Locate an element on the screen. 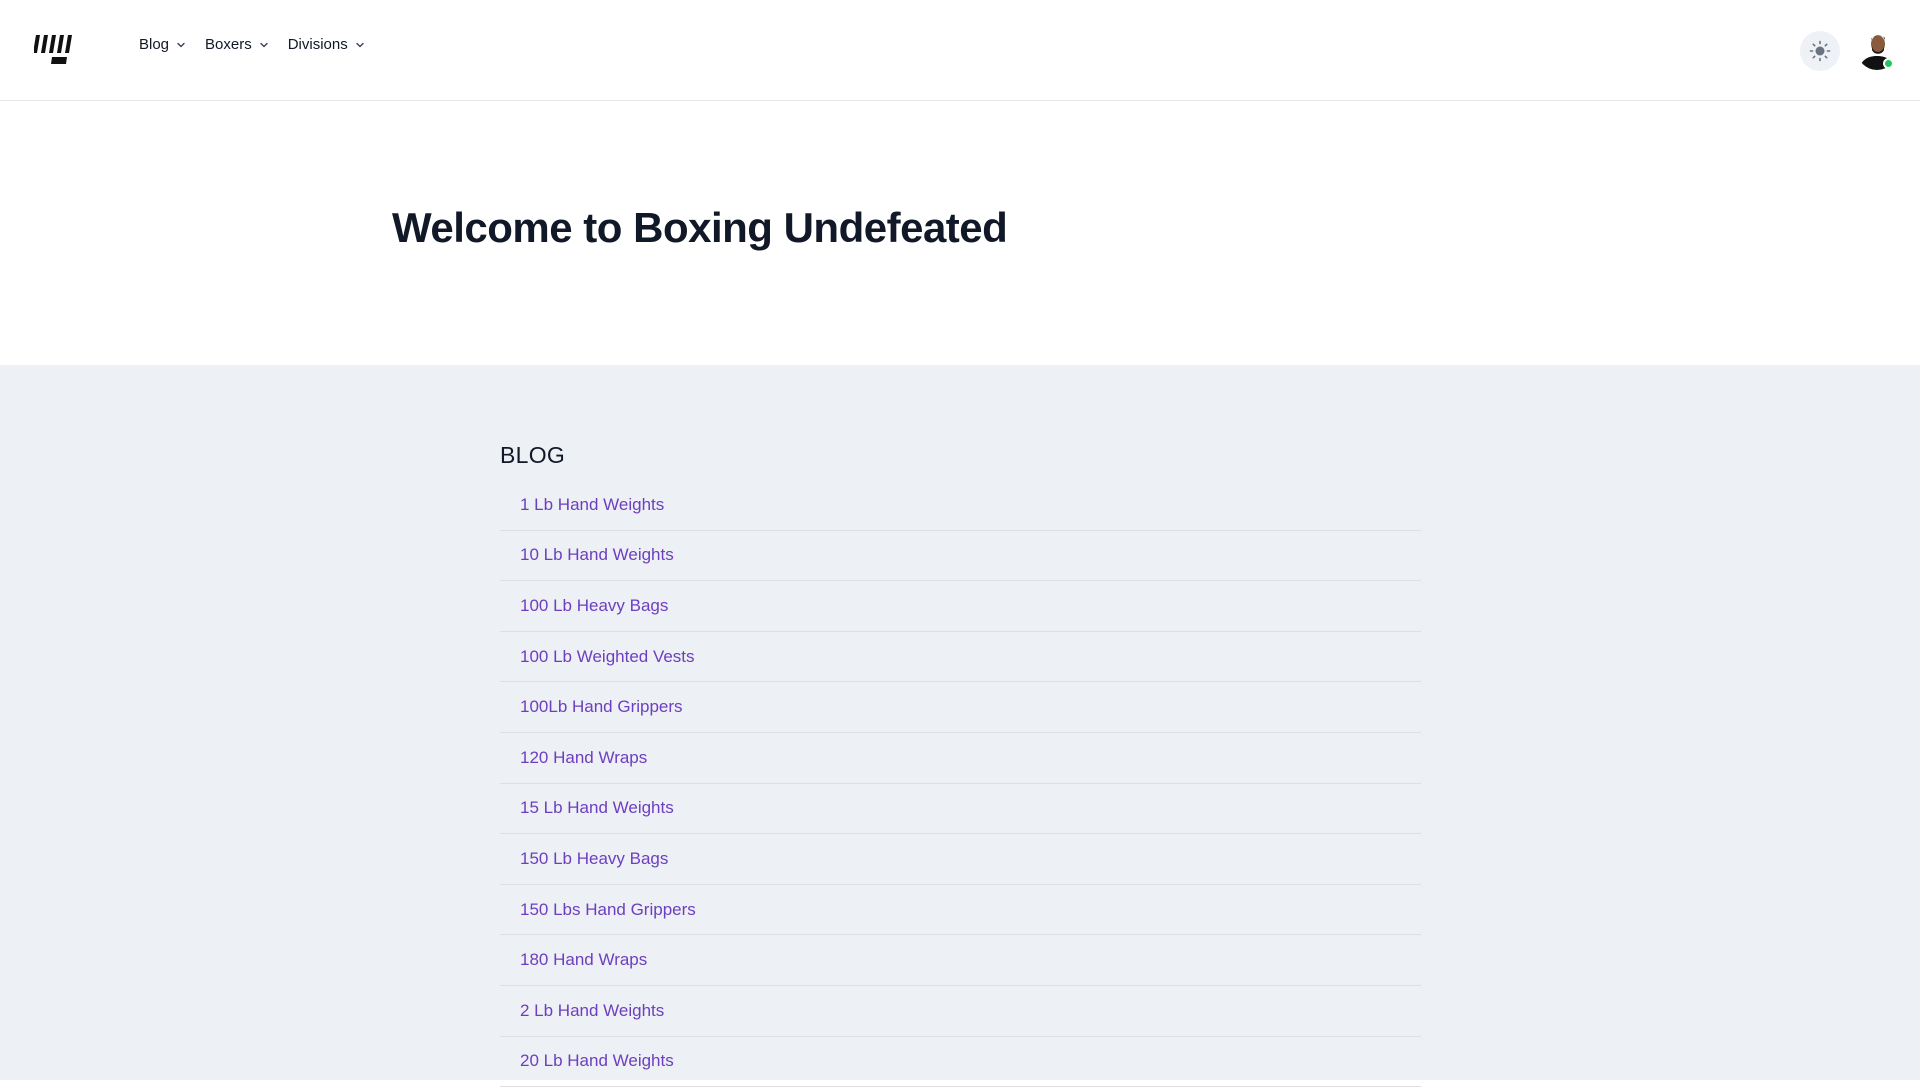  nav-boxers: Boxers is located at coordinates (237, 44).